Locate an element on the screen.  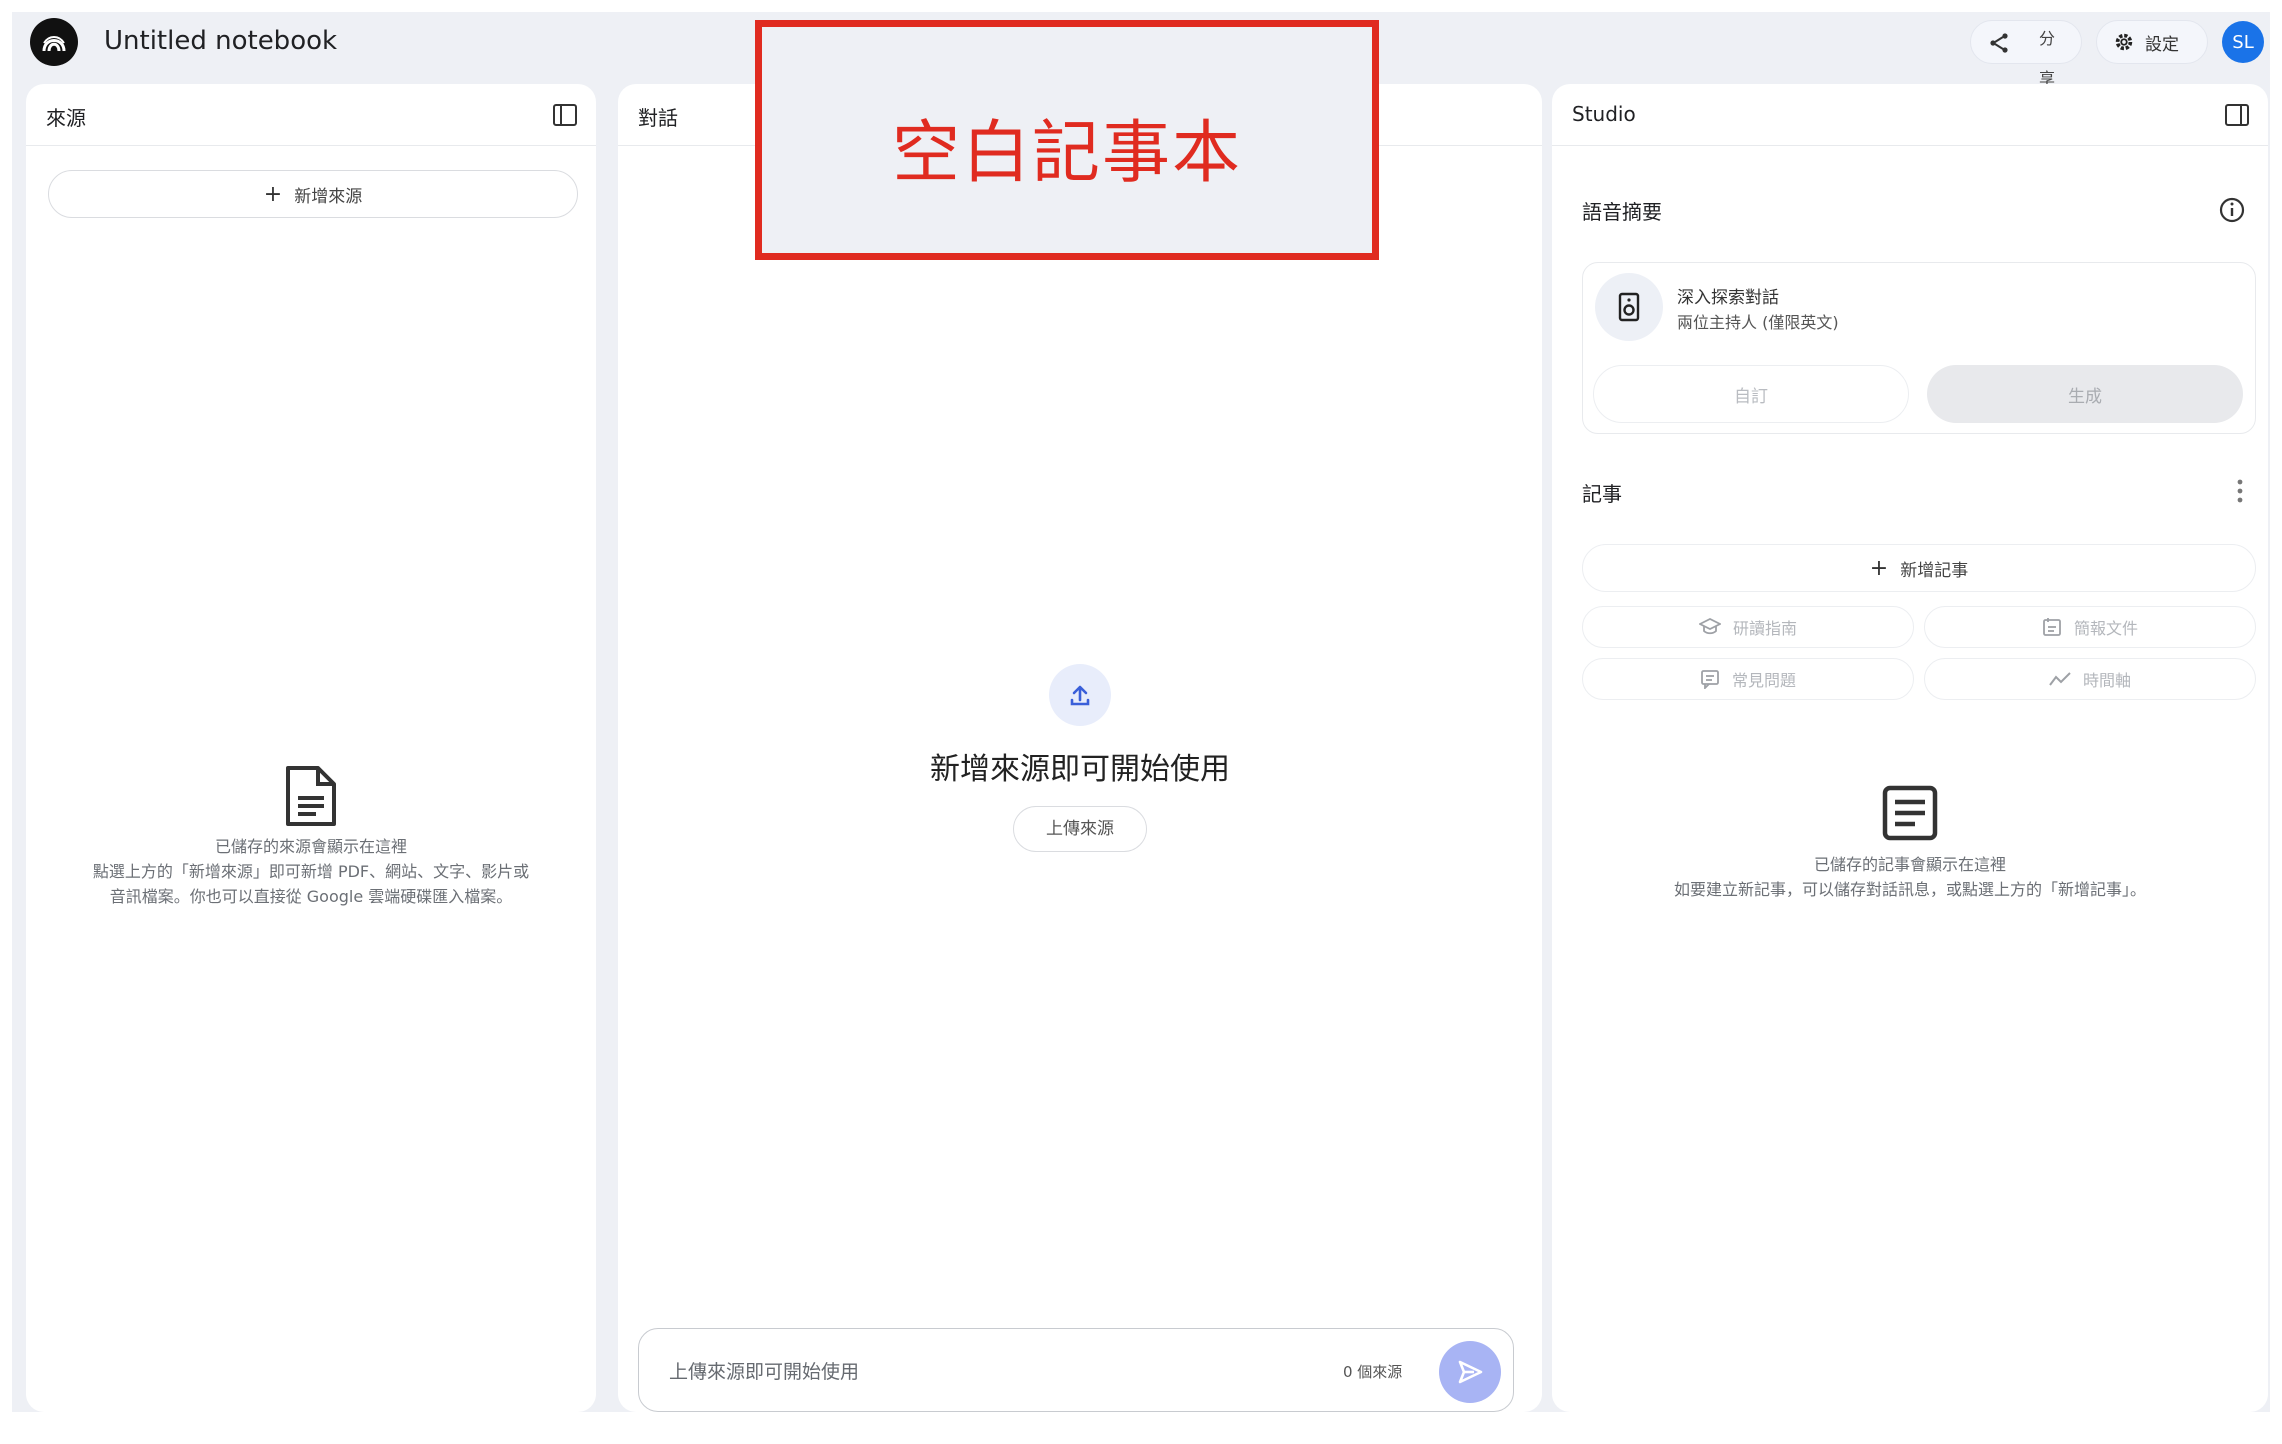
graduation-cap-icon is located at coordinates (1709, 626).